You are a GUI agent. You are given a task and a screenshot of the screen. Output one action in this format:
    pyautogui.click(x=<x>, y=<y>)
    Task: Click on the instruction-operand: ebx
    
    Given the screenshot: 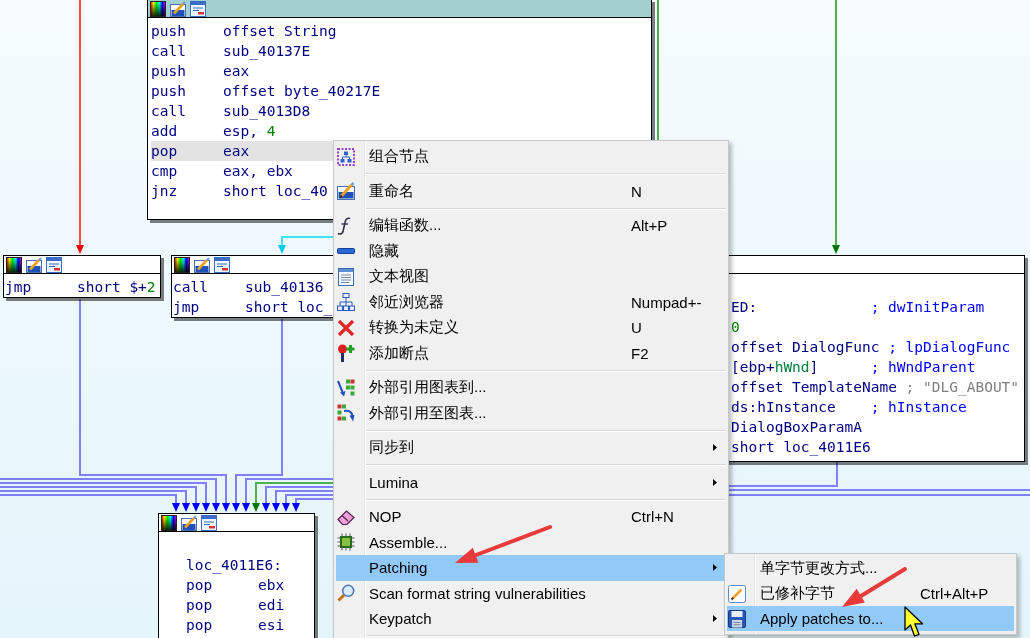 What is the action you would take?
    pyautogui.click(x=271, y=585)
    